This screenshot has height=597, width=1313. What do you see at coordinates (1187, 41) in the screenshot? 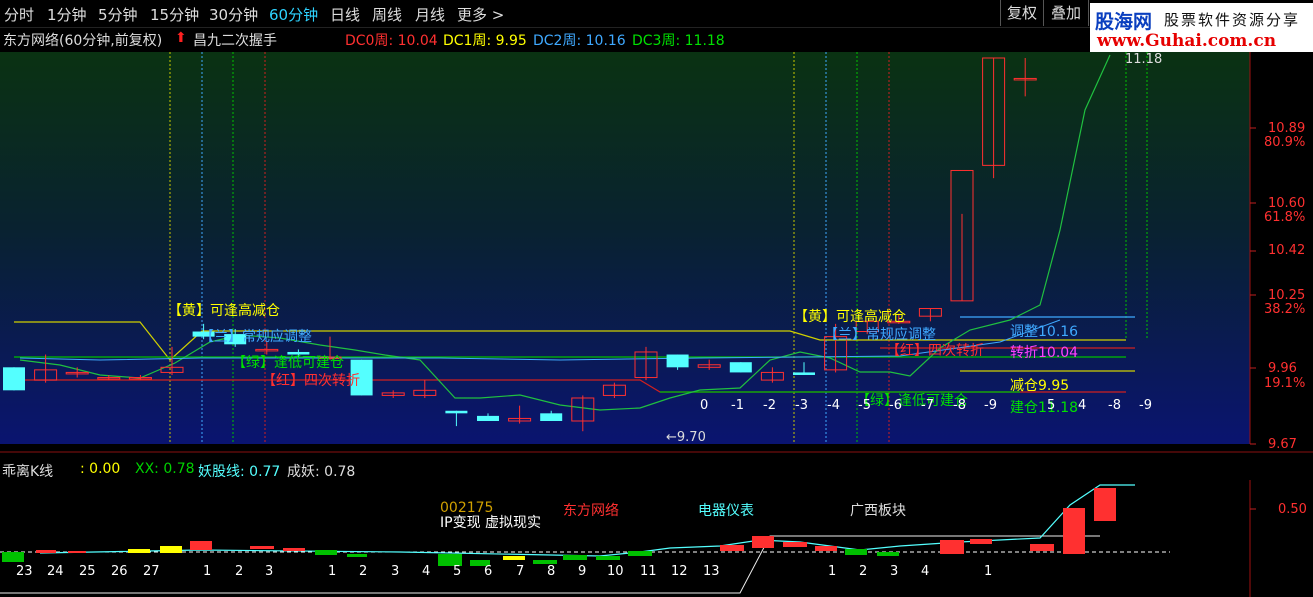
I see `logo-url: www.Guhai.com.cn` at bounding box center [1187, 41].